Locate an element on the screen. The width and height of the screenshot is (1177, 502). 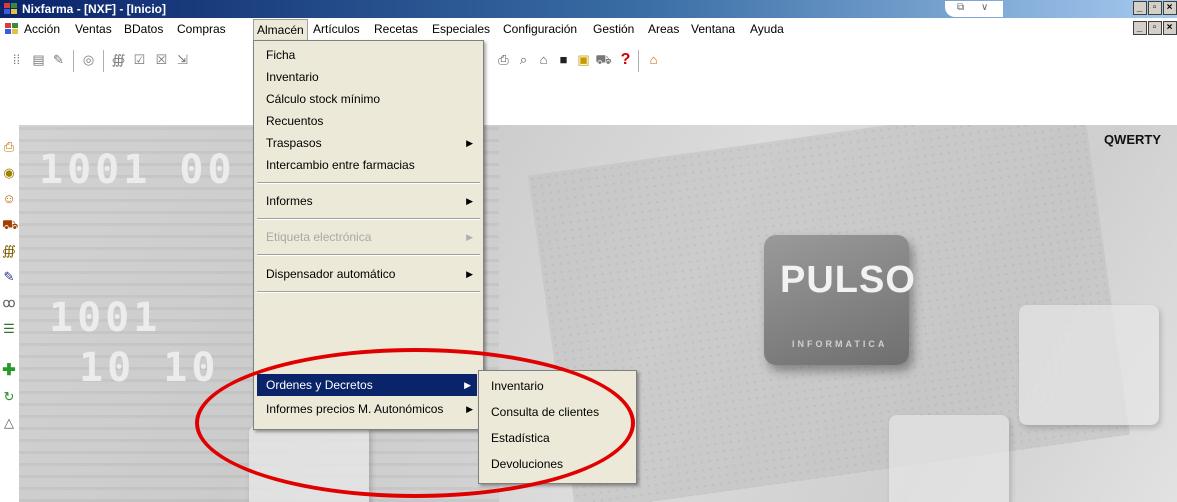
menu-almacen: Almacén is located at coordinates (280, 30).